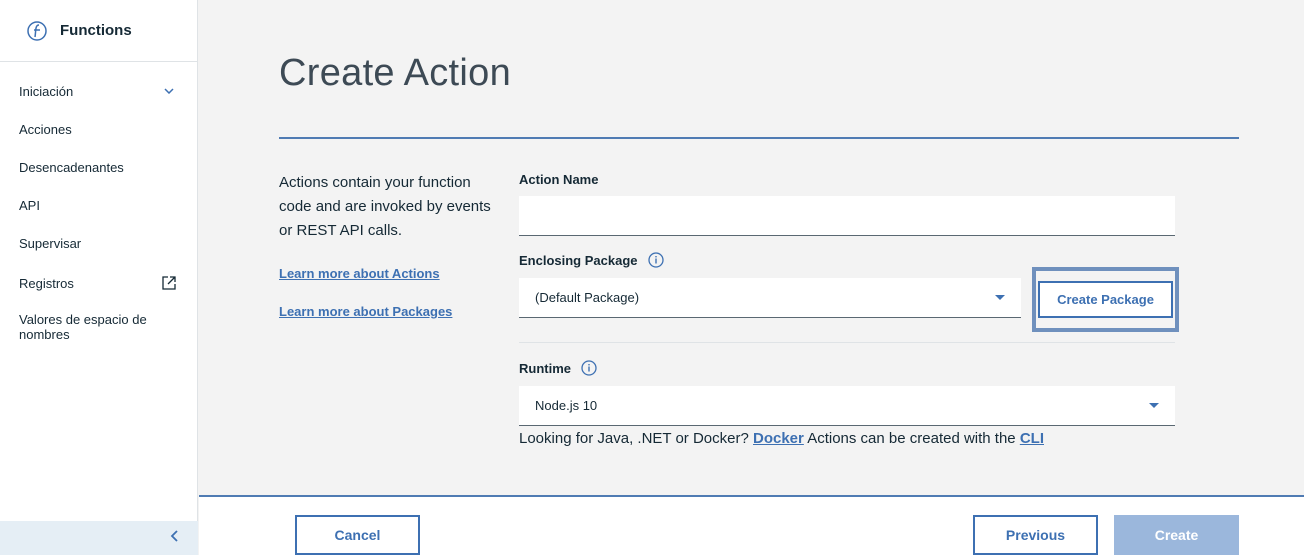 The height and width of the screenshot is (555, 1304). I want to click on create-package-focus-ring: Create Package, so click(1105, 299).